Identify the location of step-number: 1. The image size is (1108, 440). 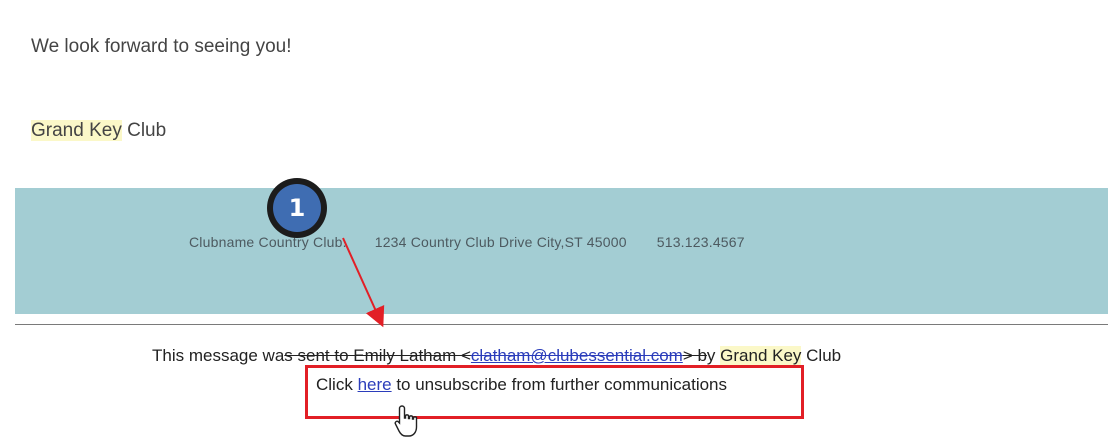
(297, 208).